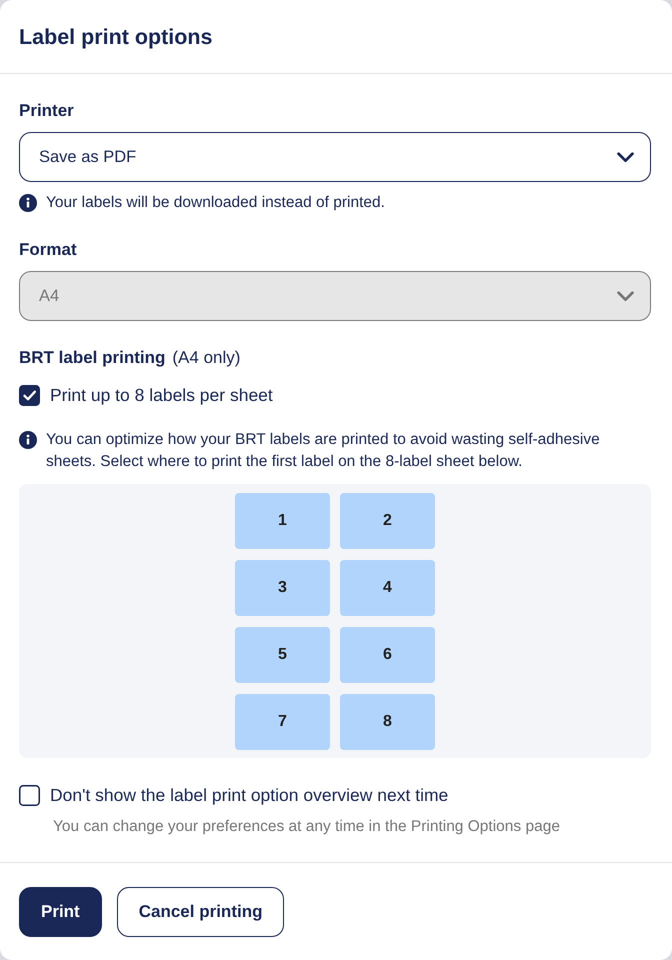 The image size is (672, 960). Describe the element at coordinates (282, 521) in the screenshot. I see `label-position-tile: 1` at that location.